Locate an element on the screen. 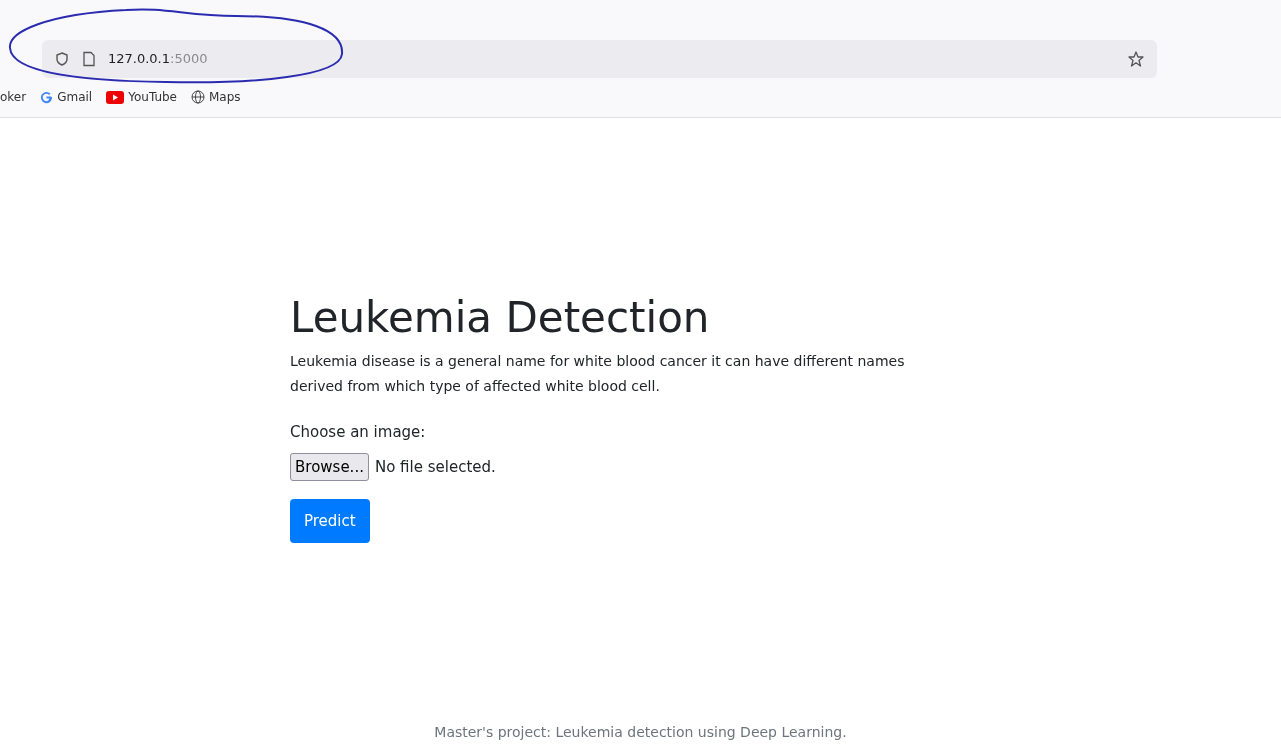  shield-icon is located at coordinates (62, 59).